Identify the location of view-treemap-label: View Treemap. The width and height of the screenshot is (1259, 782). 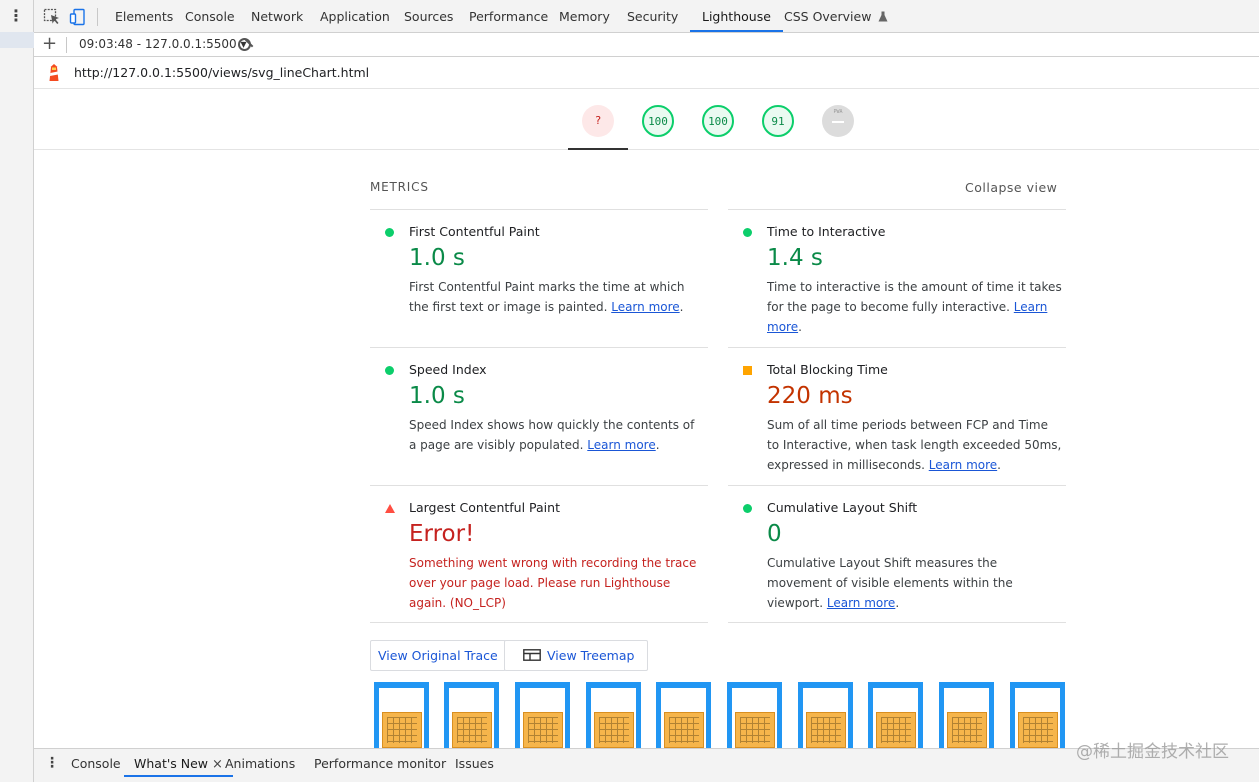
(591, 655).